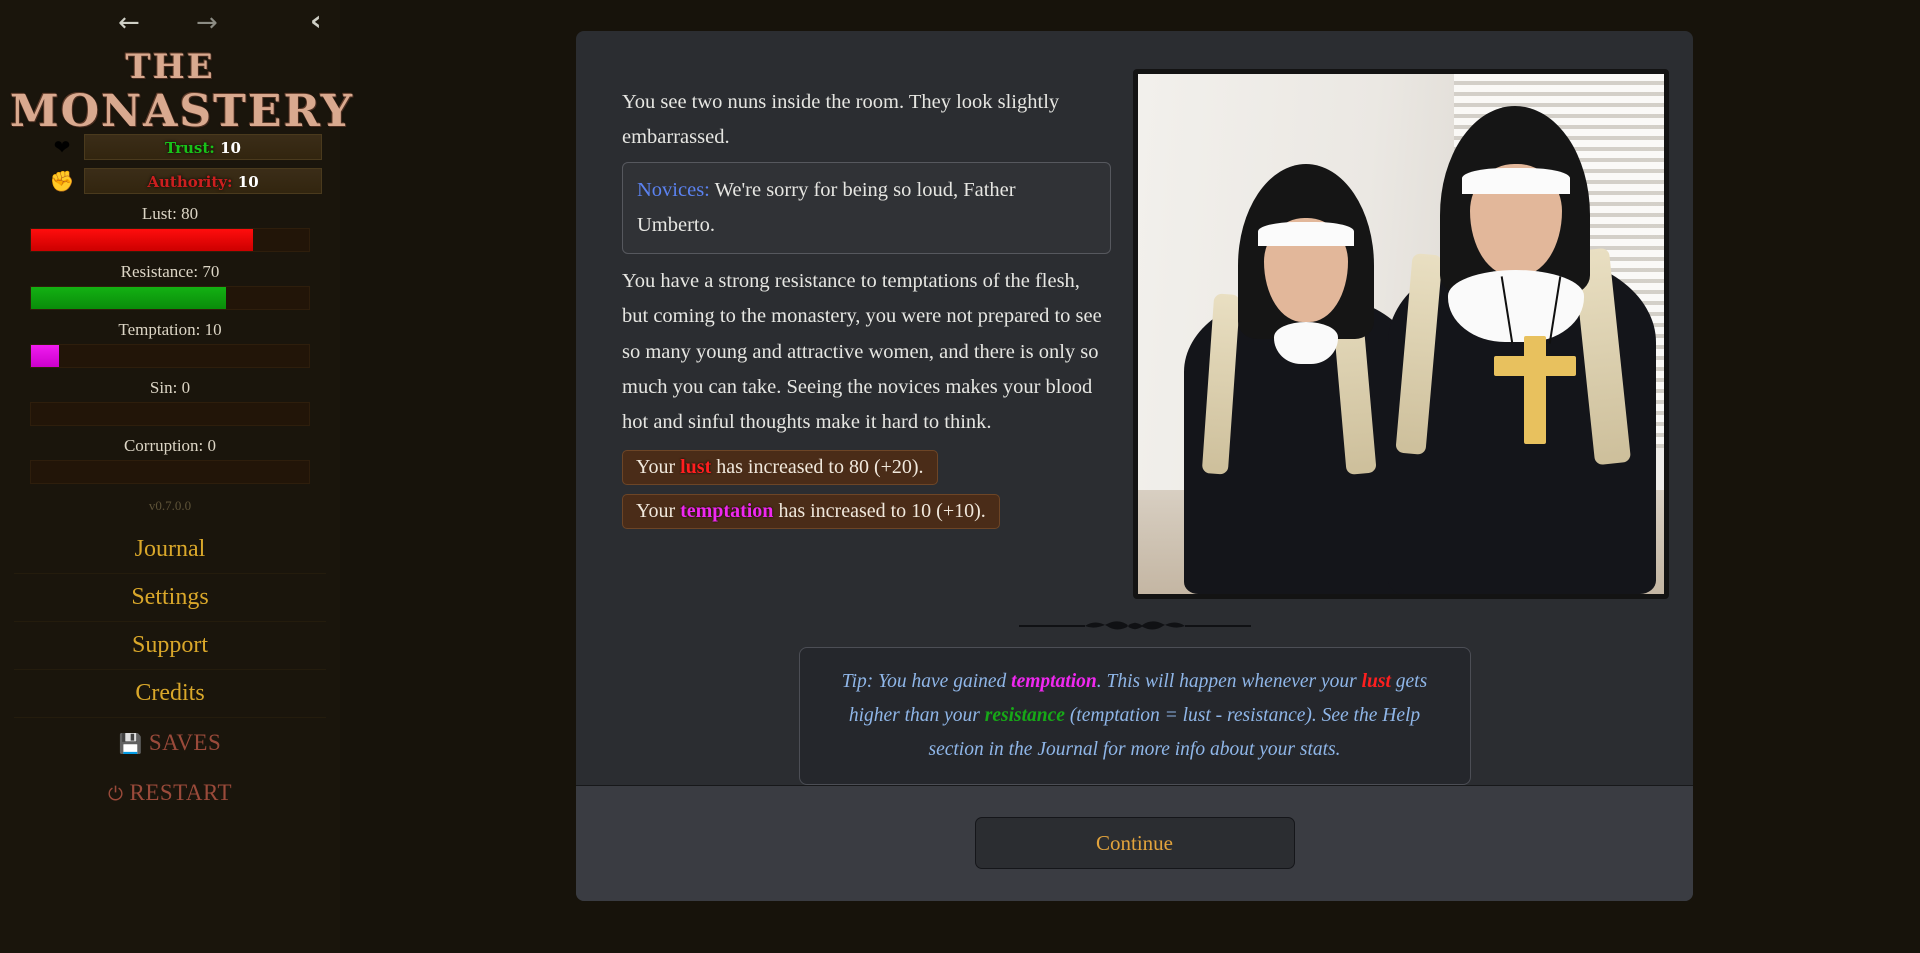 Image resolution: width=1920 pixels, height=953 pixels. Describe the element at coordinates (170, 472) in the screenshot. I see `meter-corruption-track` at that location.